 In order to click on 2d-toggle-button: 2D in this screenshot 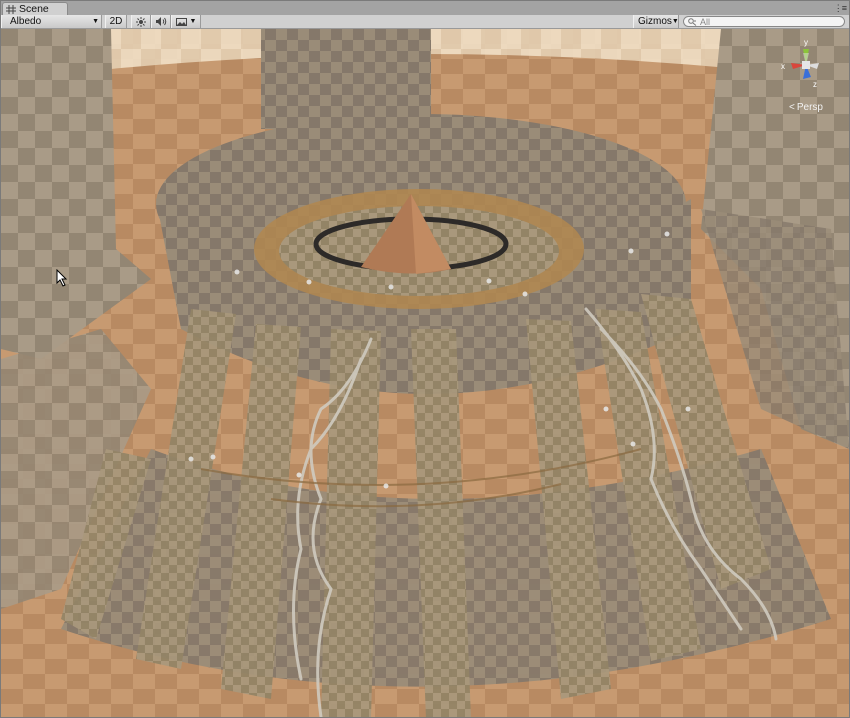, I will do `click(116, 21)`.